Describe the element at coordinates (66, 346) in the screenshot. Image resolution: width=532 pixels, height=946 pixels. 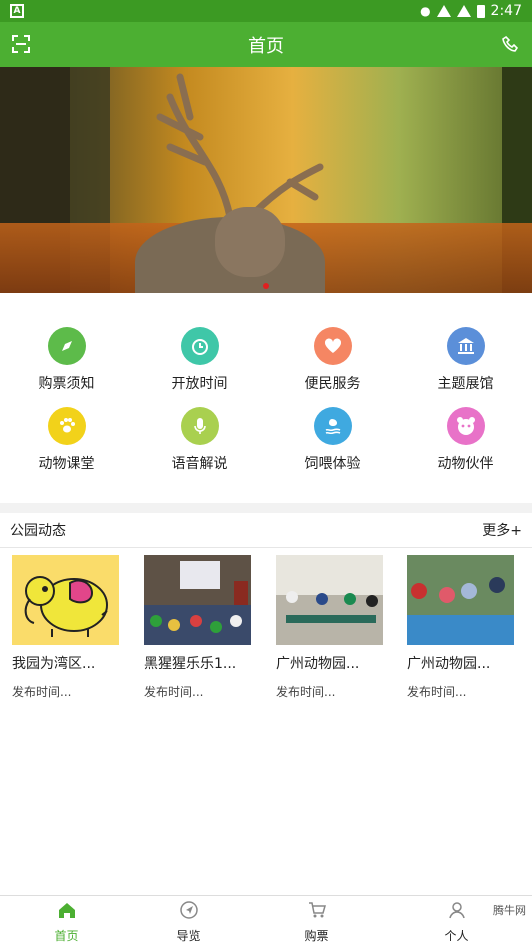
I see `compass-icon` at that location.